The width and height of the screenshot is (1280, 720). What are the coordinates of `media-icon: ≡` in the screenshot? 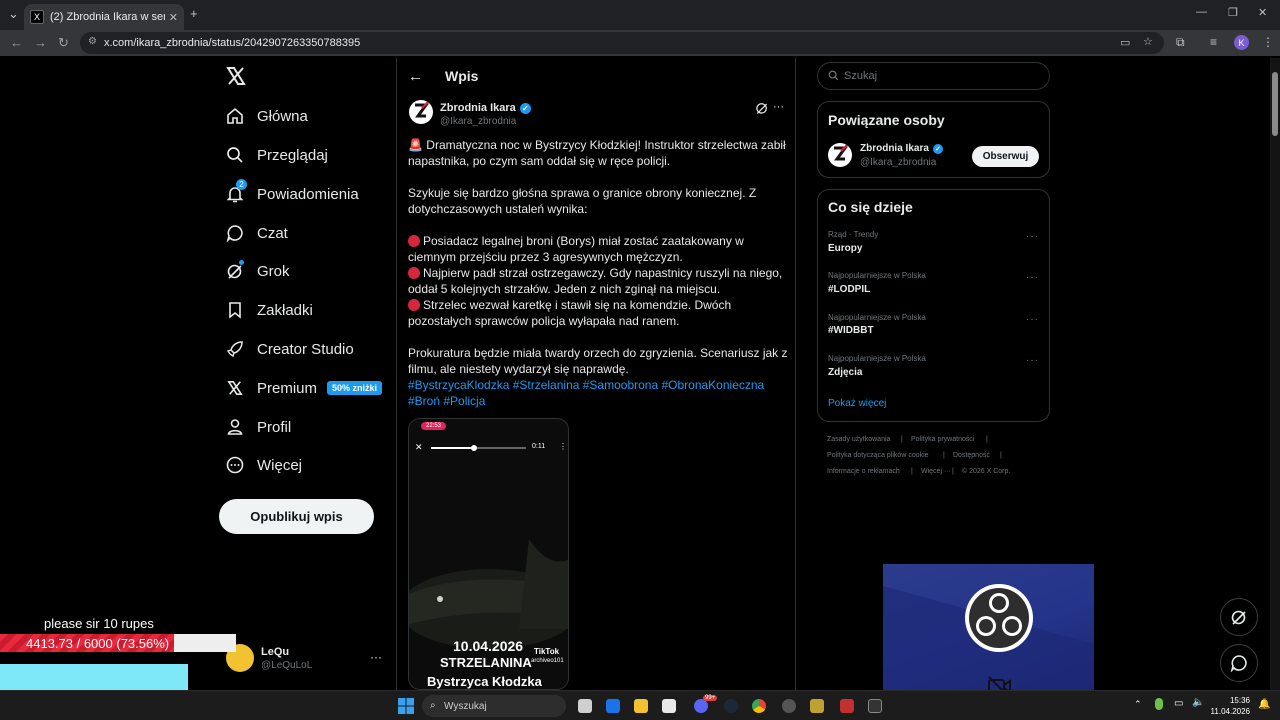 It's located at (1213, 42).